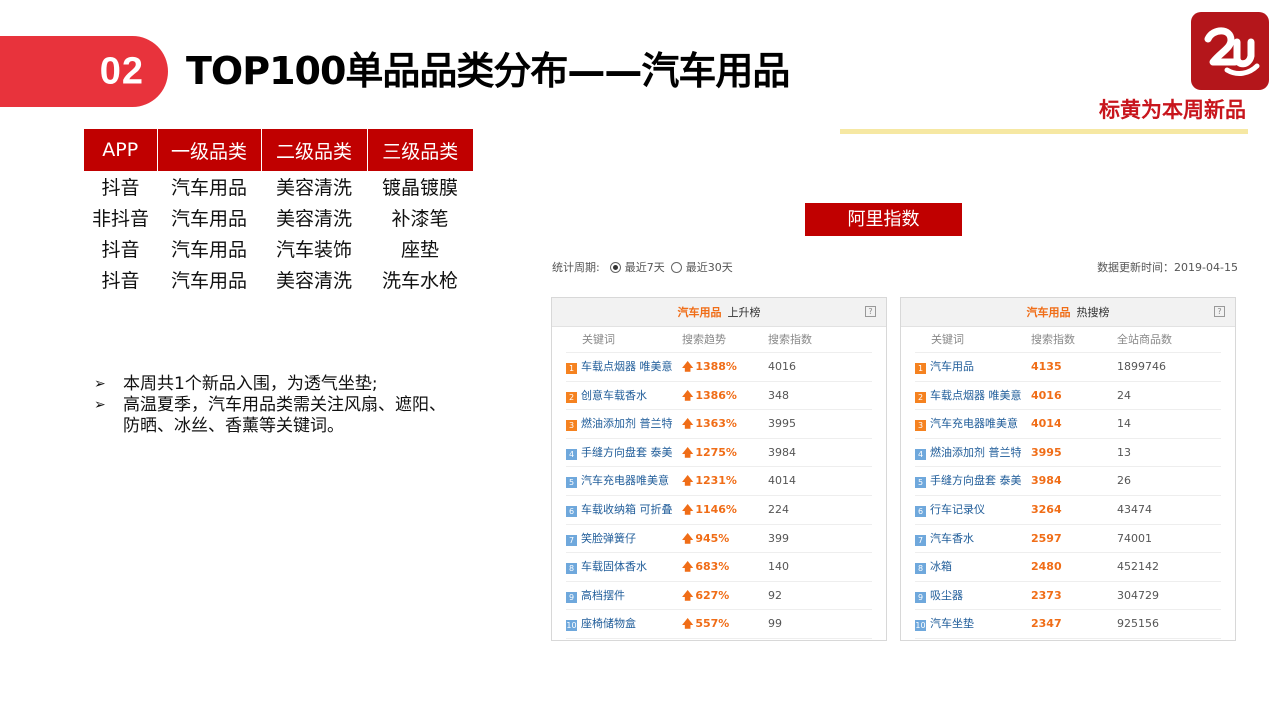  I want to click on keyword-cell: 4 手缝方向盘套 泰美, so click(624, 453).